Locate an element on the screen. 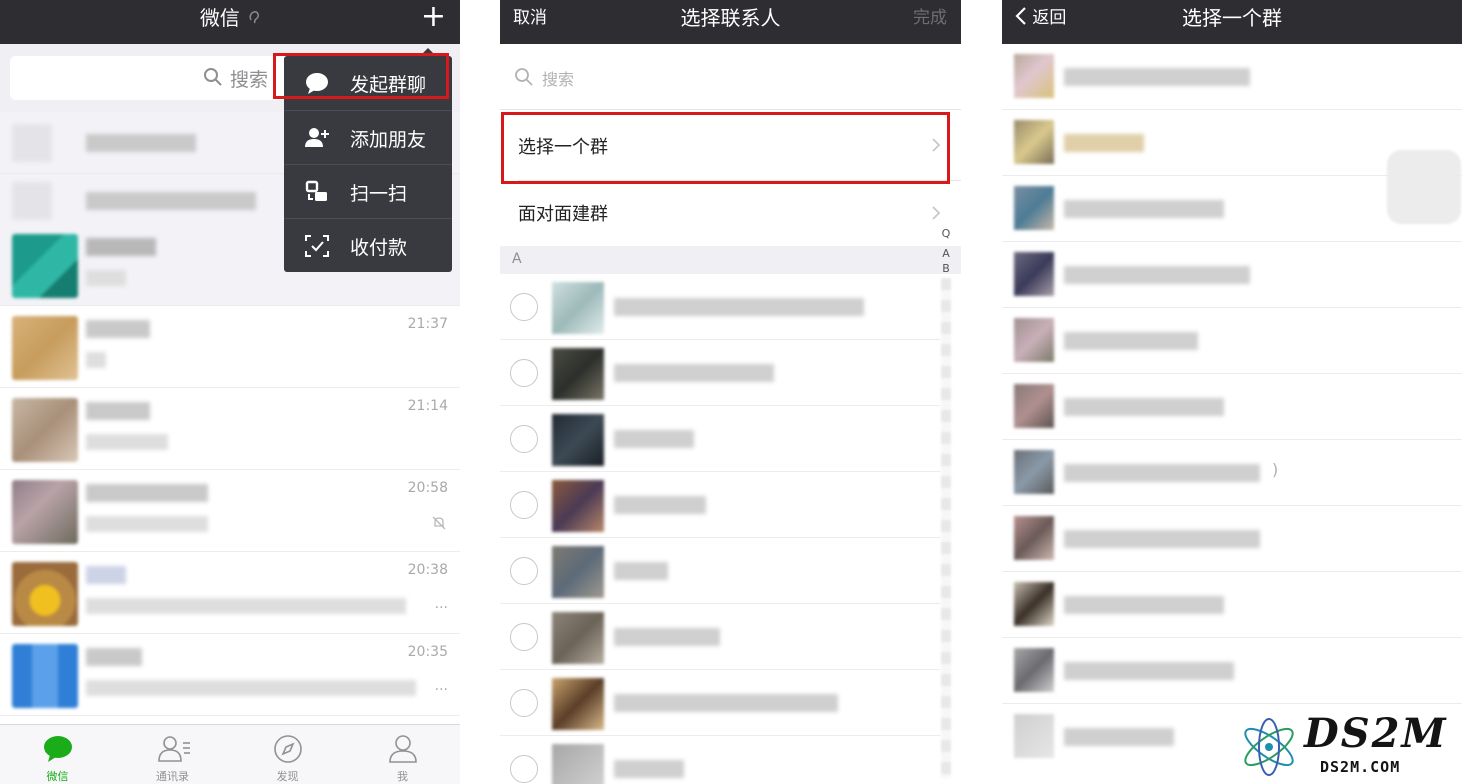 The image size is (1462, 784). chat-time: 20:58 is located at coordinates (427, 488).